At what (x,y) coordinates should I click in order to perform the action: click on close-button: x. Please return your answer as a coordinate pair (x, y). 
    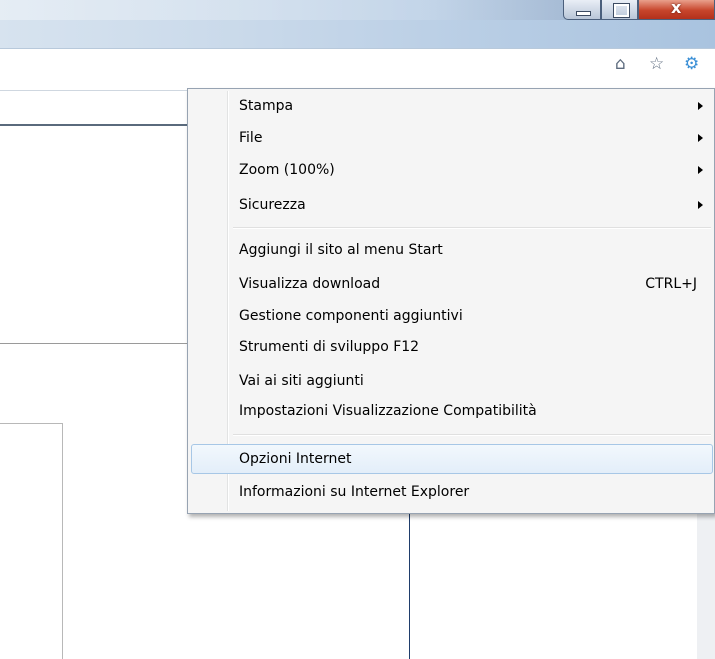
    Looking at the image, I should click on (676, 10).